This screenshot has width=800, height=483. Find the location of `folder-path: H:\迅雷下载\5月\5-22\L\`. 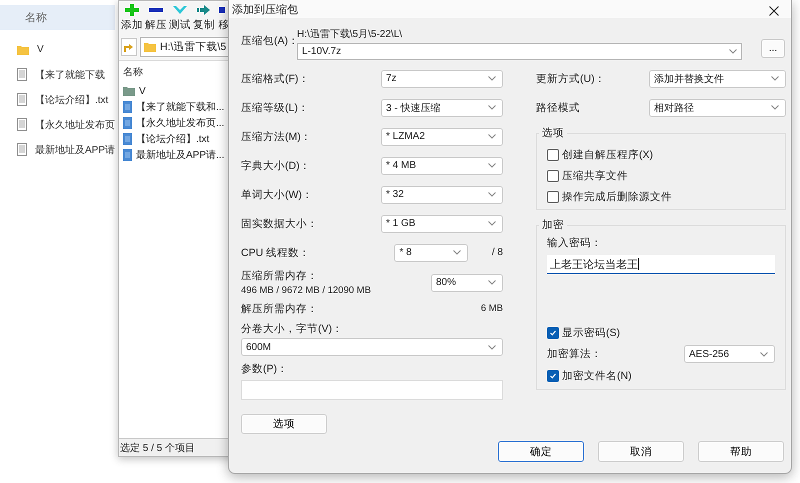

folder-path: H:\迅雷下载\5月\5-22\L\ is located at coordinates (350, 34).